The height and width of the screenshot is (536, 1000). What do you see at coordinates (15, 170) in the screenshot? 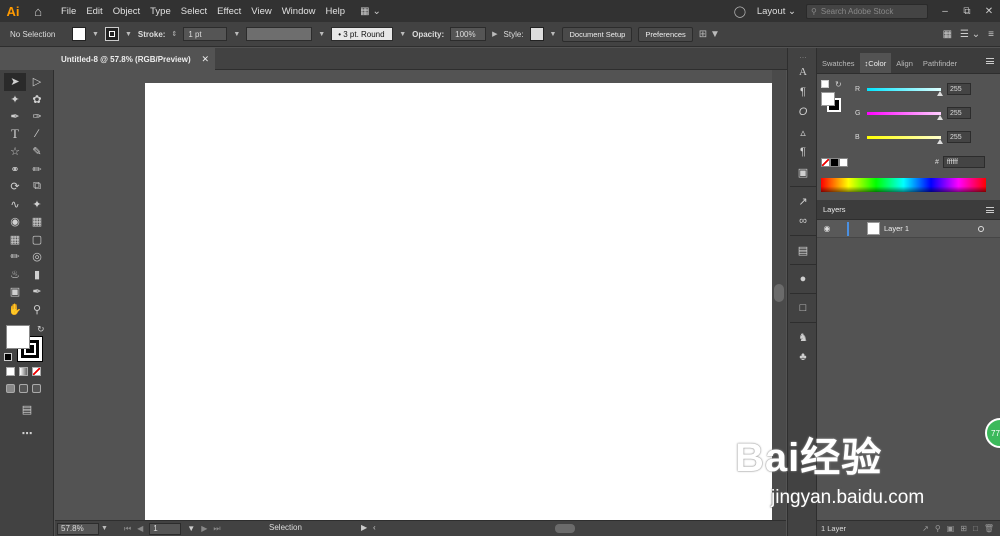
I see `shaper-tool-icon: ⚭` at bounding box center [15, 170].